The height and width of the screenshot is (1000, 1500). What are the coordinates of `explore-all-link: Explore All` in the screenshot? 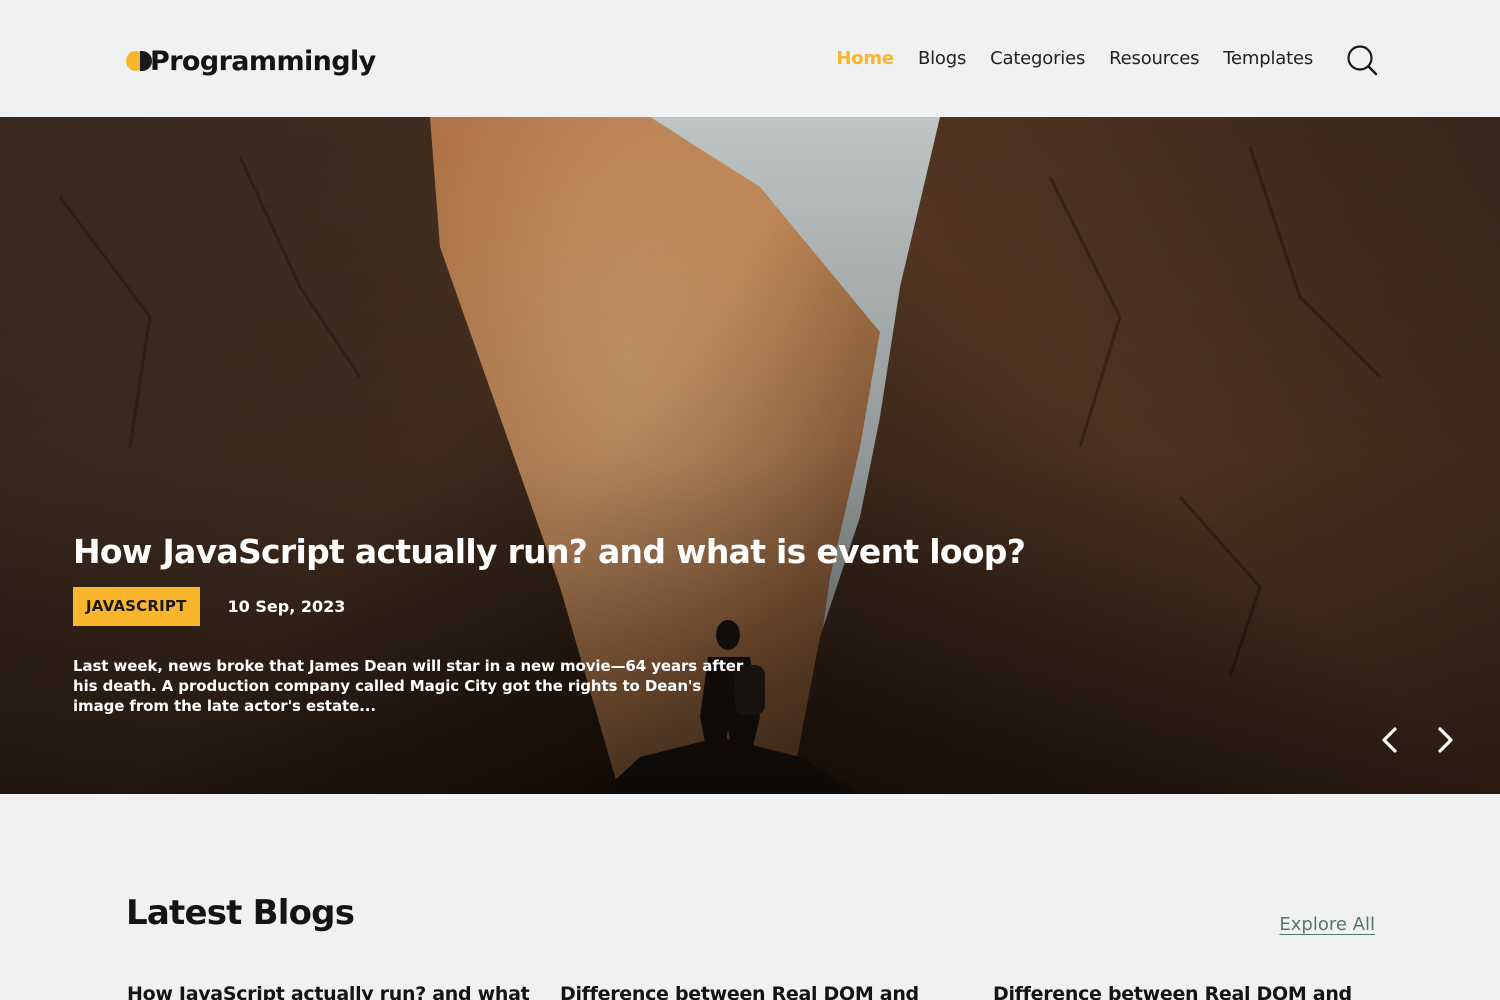 It's located at (1327, 924).